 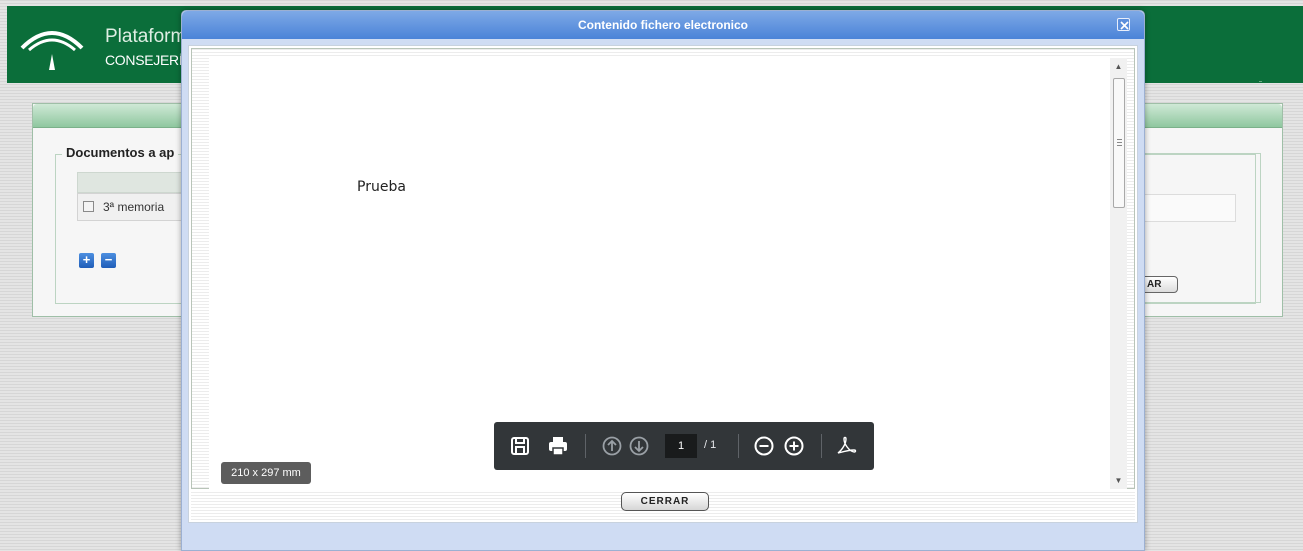 What do you see at coordinates (639, 446) in the screenshot?
I see `arrow-down-circle-icon` at bounding box center [639, 446].